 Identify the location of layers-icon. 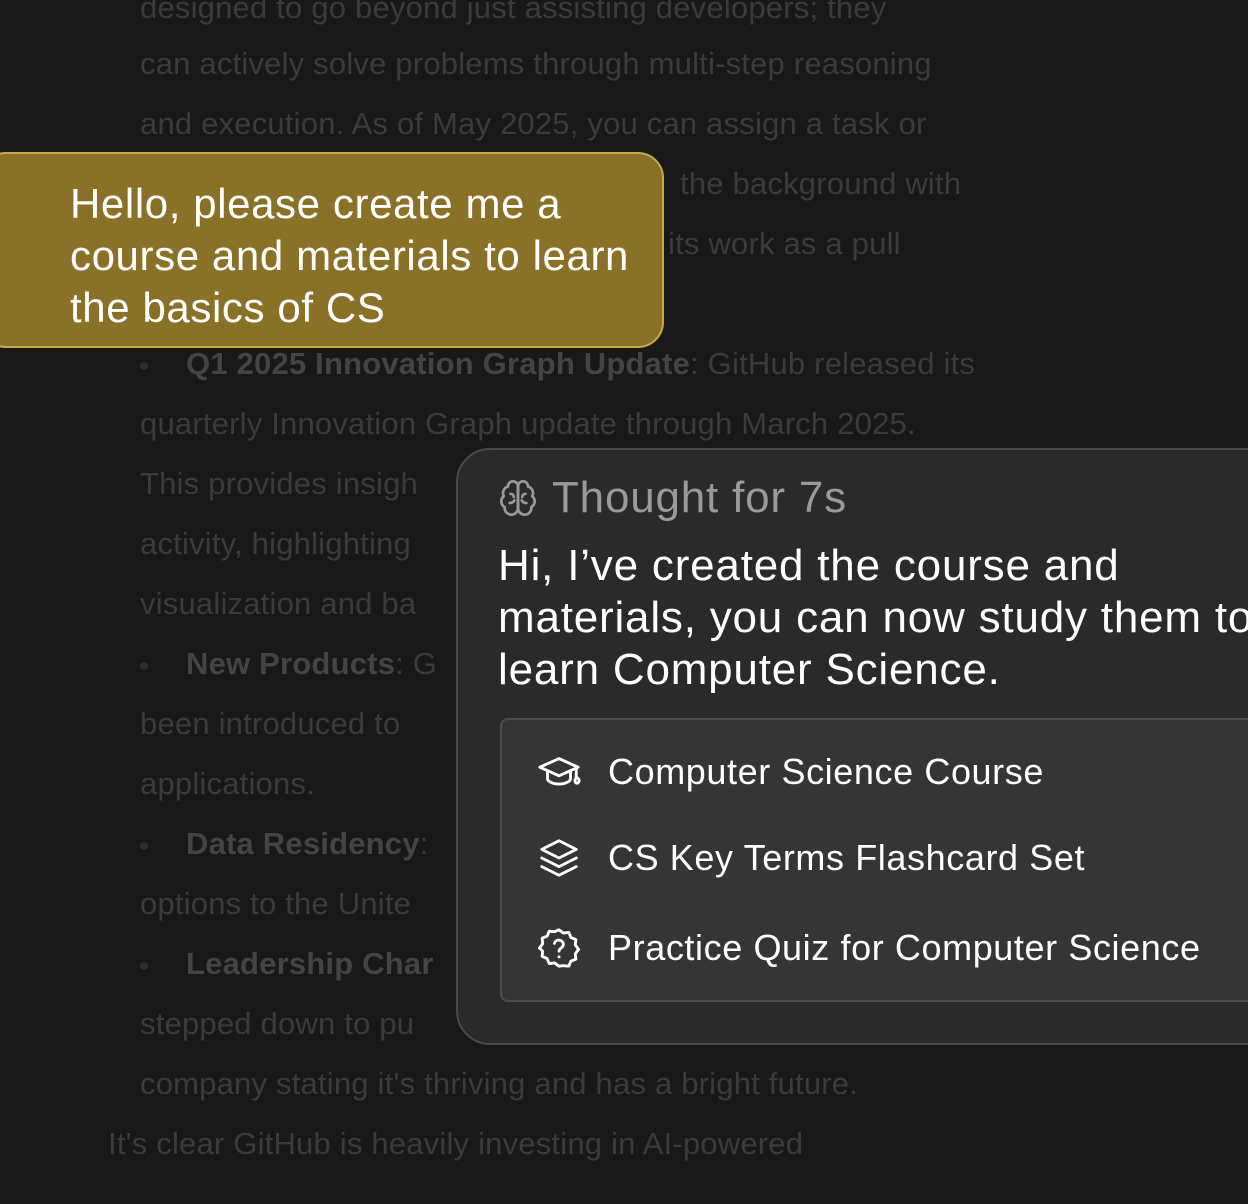
(559, 858).